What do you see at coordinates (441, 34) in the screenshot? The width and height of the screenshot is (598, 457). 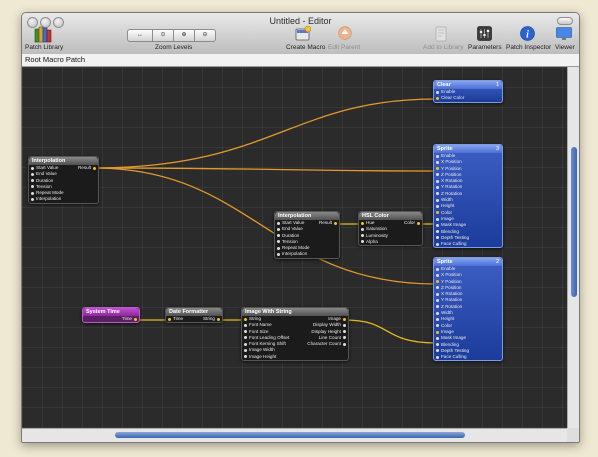 I see `add-to-library-button` at bounding box center [441, 34].